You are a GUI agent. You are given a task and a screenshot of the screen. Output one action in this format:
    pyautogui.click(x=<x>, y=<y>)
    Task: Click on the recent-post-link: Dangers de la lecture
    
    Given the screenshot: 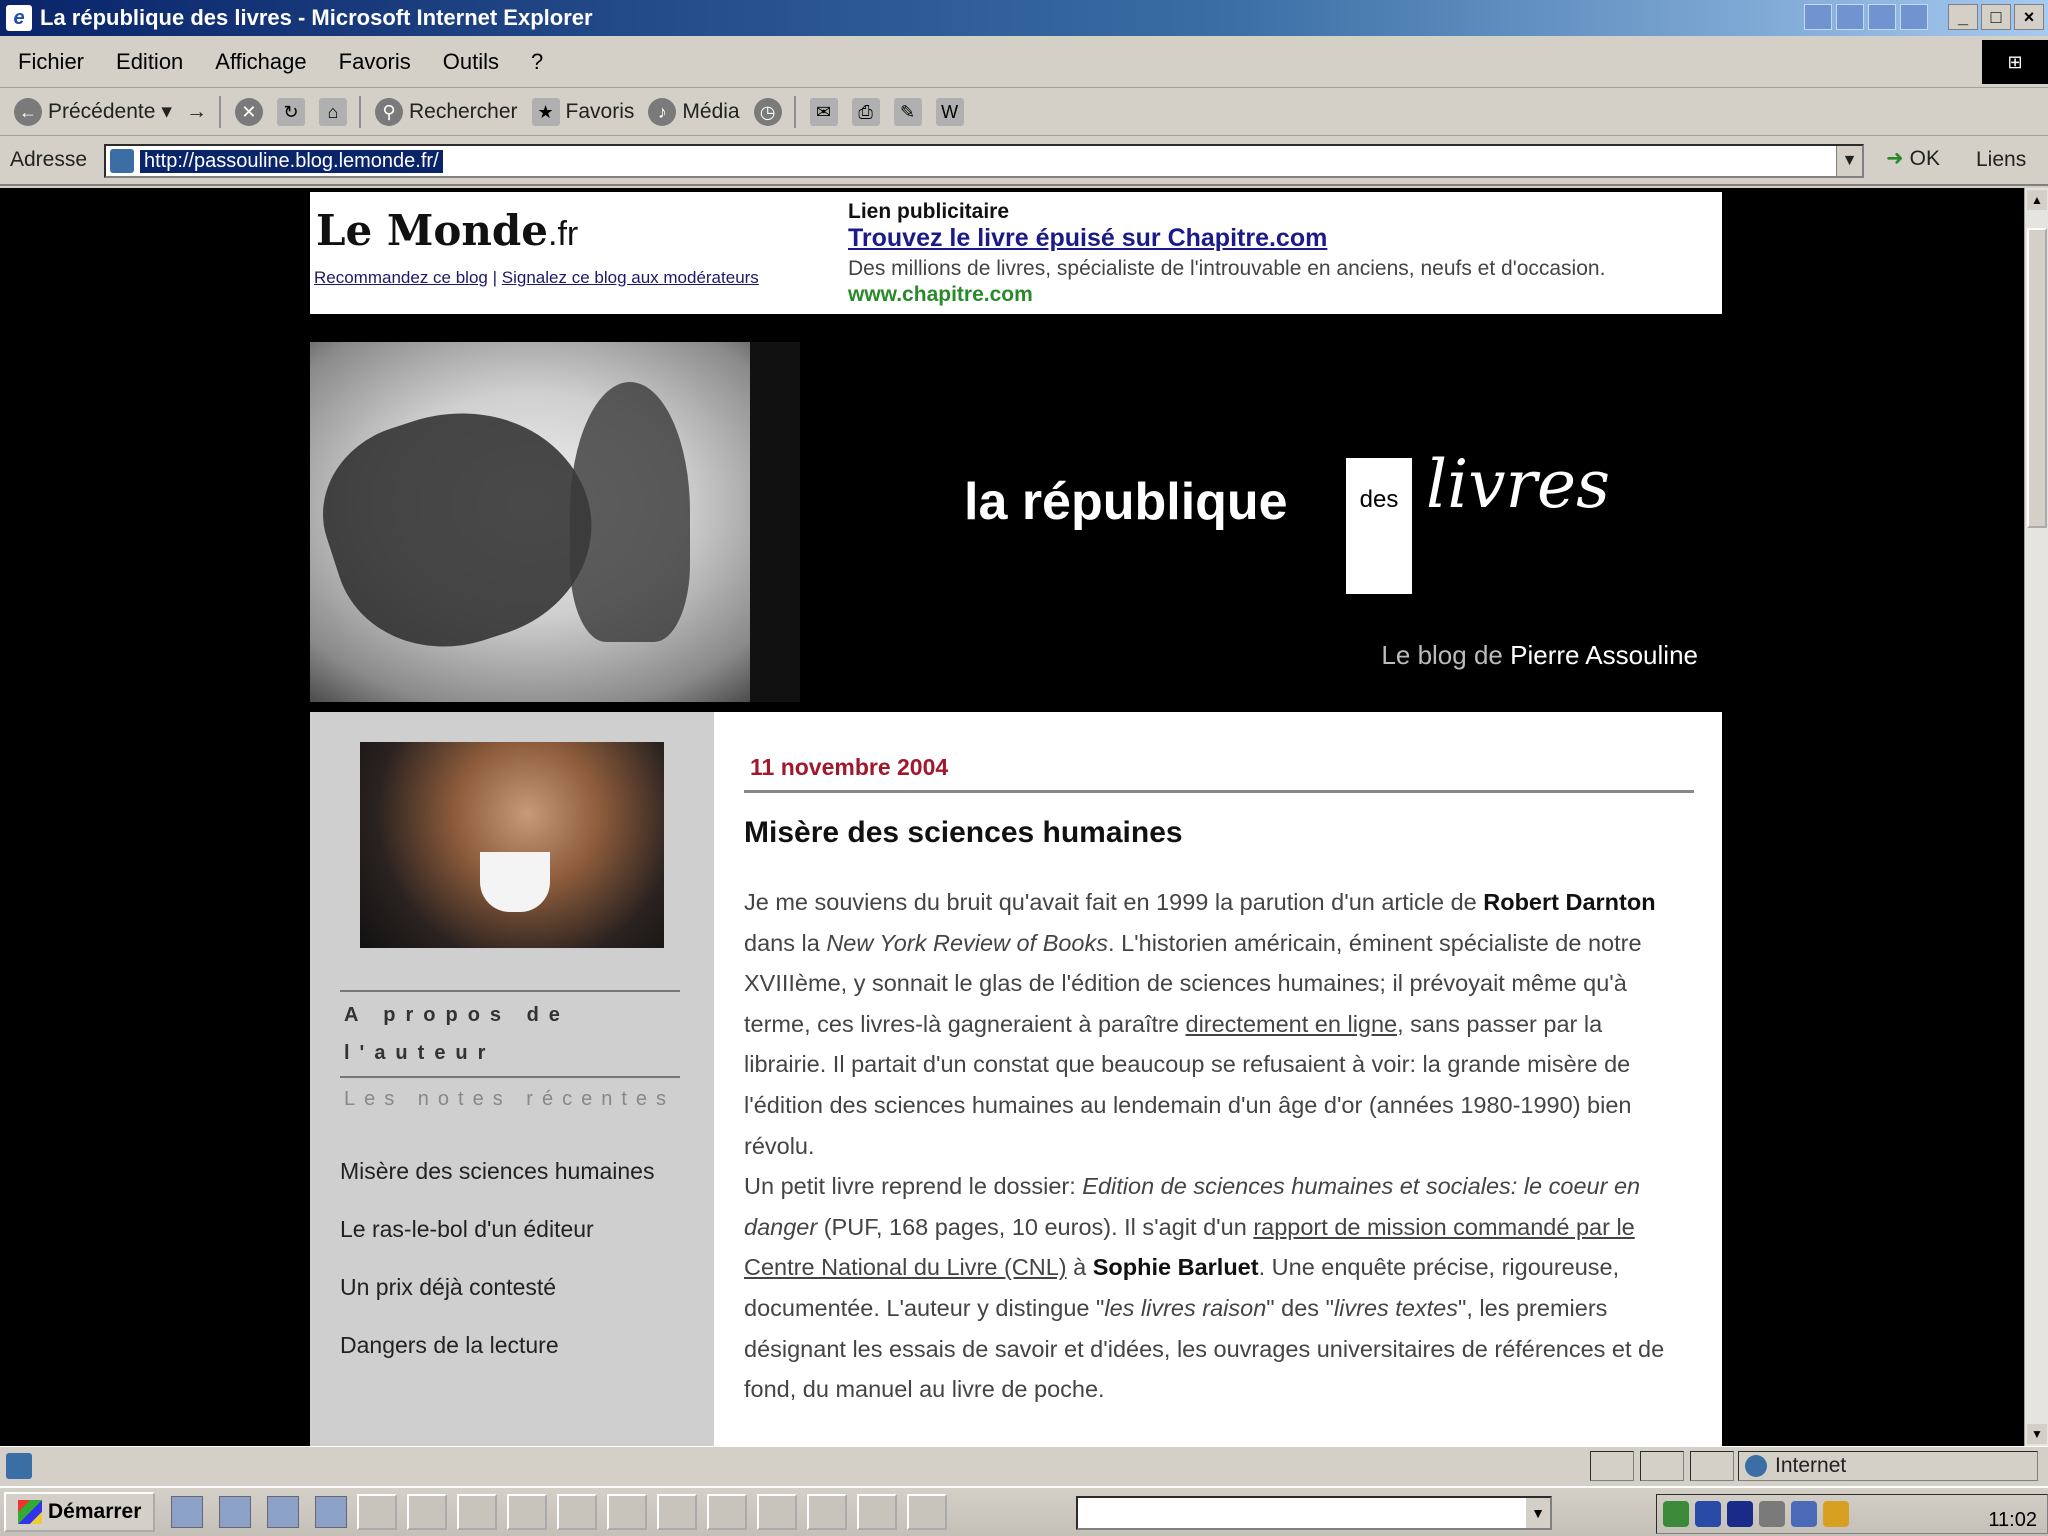 What is the action you would take?
    pyautogui.click(x=510, y=1345)
    